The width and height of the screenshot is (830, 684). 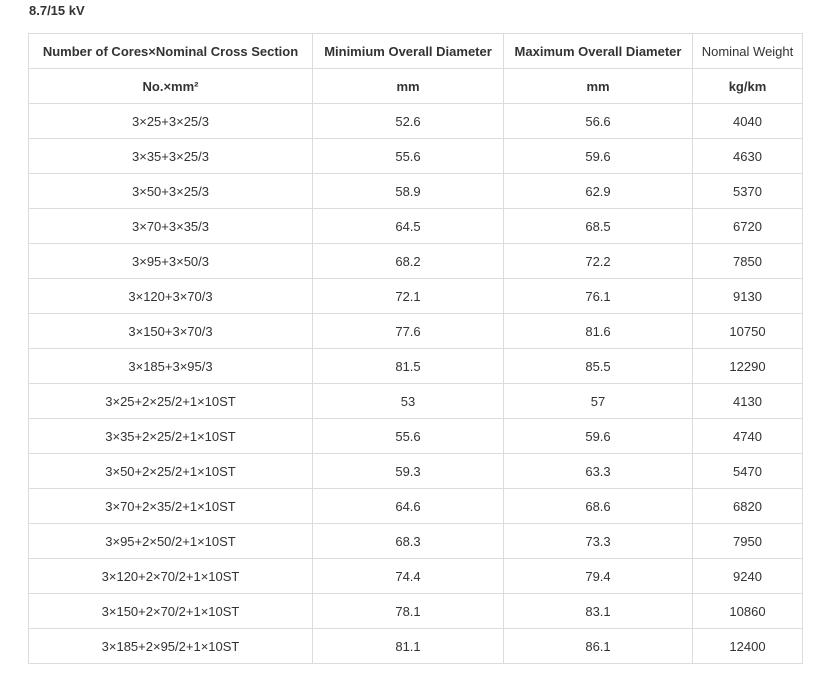 I want to click on cell-nominal-weight: 4130, so click(x=747, y=401).